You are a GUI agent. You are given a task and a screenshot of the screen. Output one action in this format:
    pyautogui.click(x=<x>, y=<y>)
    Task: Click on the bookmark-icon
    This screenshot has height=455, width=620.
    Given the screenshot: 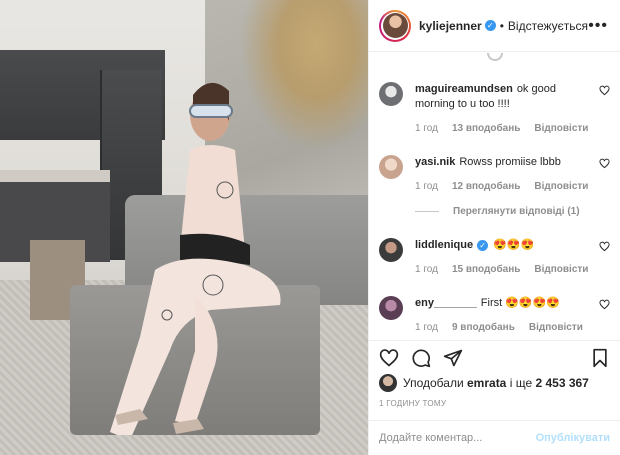 What is the action you would take?
    pyautogui.click(x=600, y=358)
    